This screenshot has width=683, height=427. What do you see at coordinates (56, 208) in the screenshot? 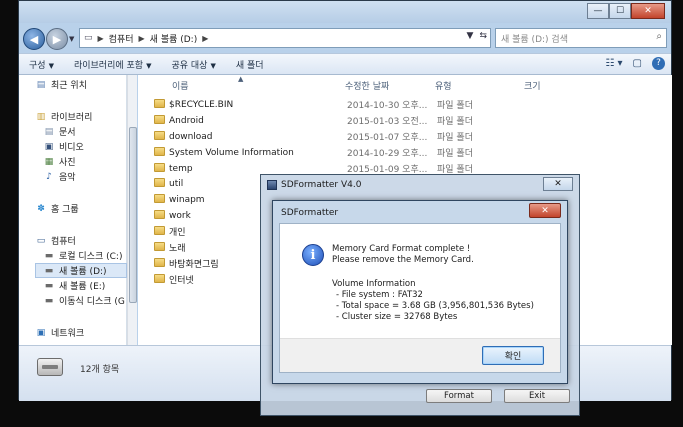
I see `sidebar-item-homegroup: ✽ 홈 그룹` at bounding box center [56, 208].